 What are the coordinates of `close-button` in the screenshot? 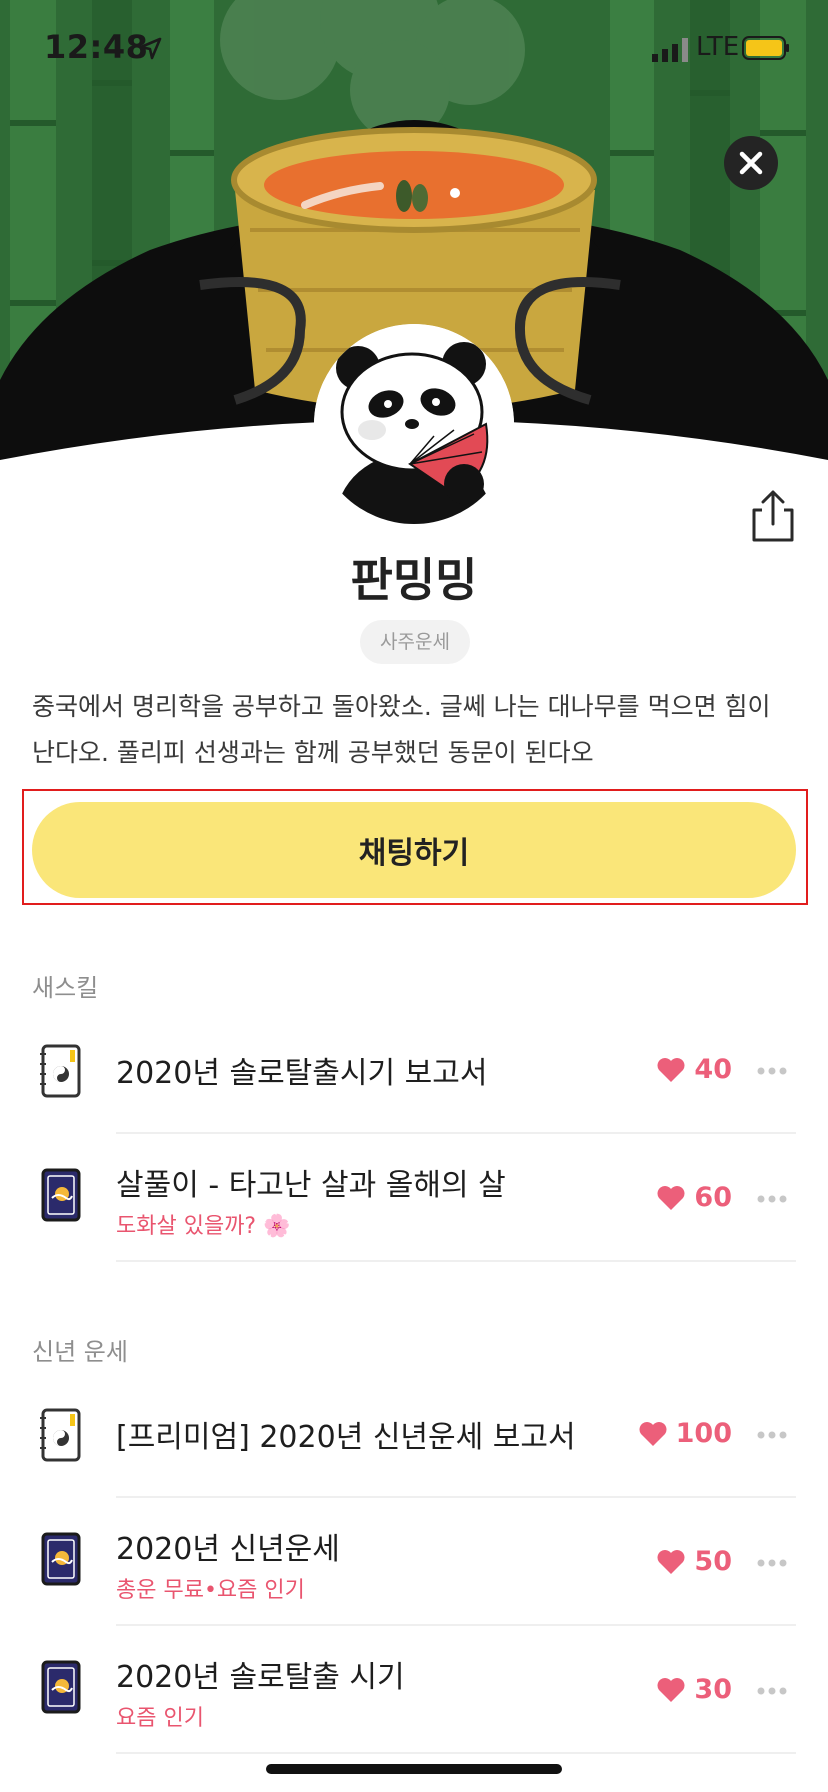 It's located at (751, 163).